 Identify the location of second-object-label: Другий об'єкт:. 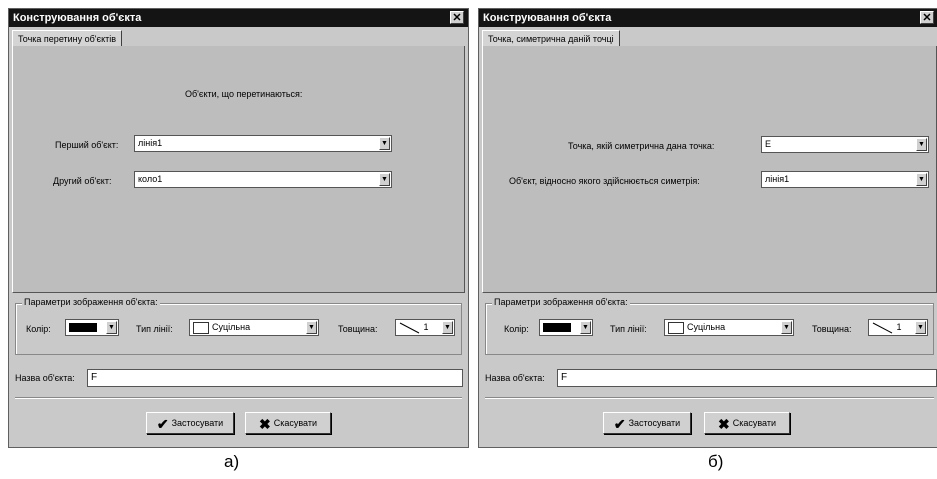
(82, 181).